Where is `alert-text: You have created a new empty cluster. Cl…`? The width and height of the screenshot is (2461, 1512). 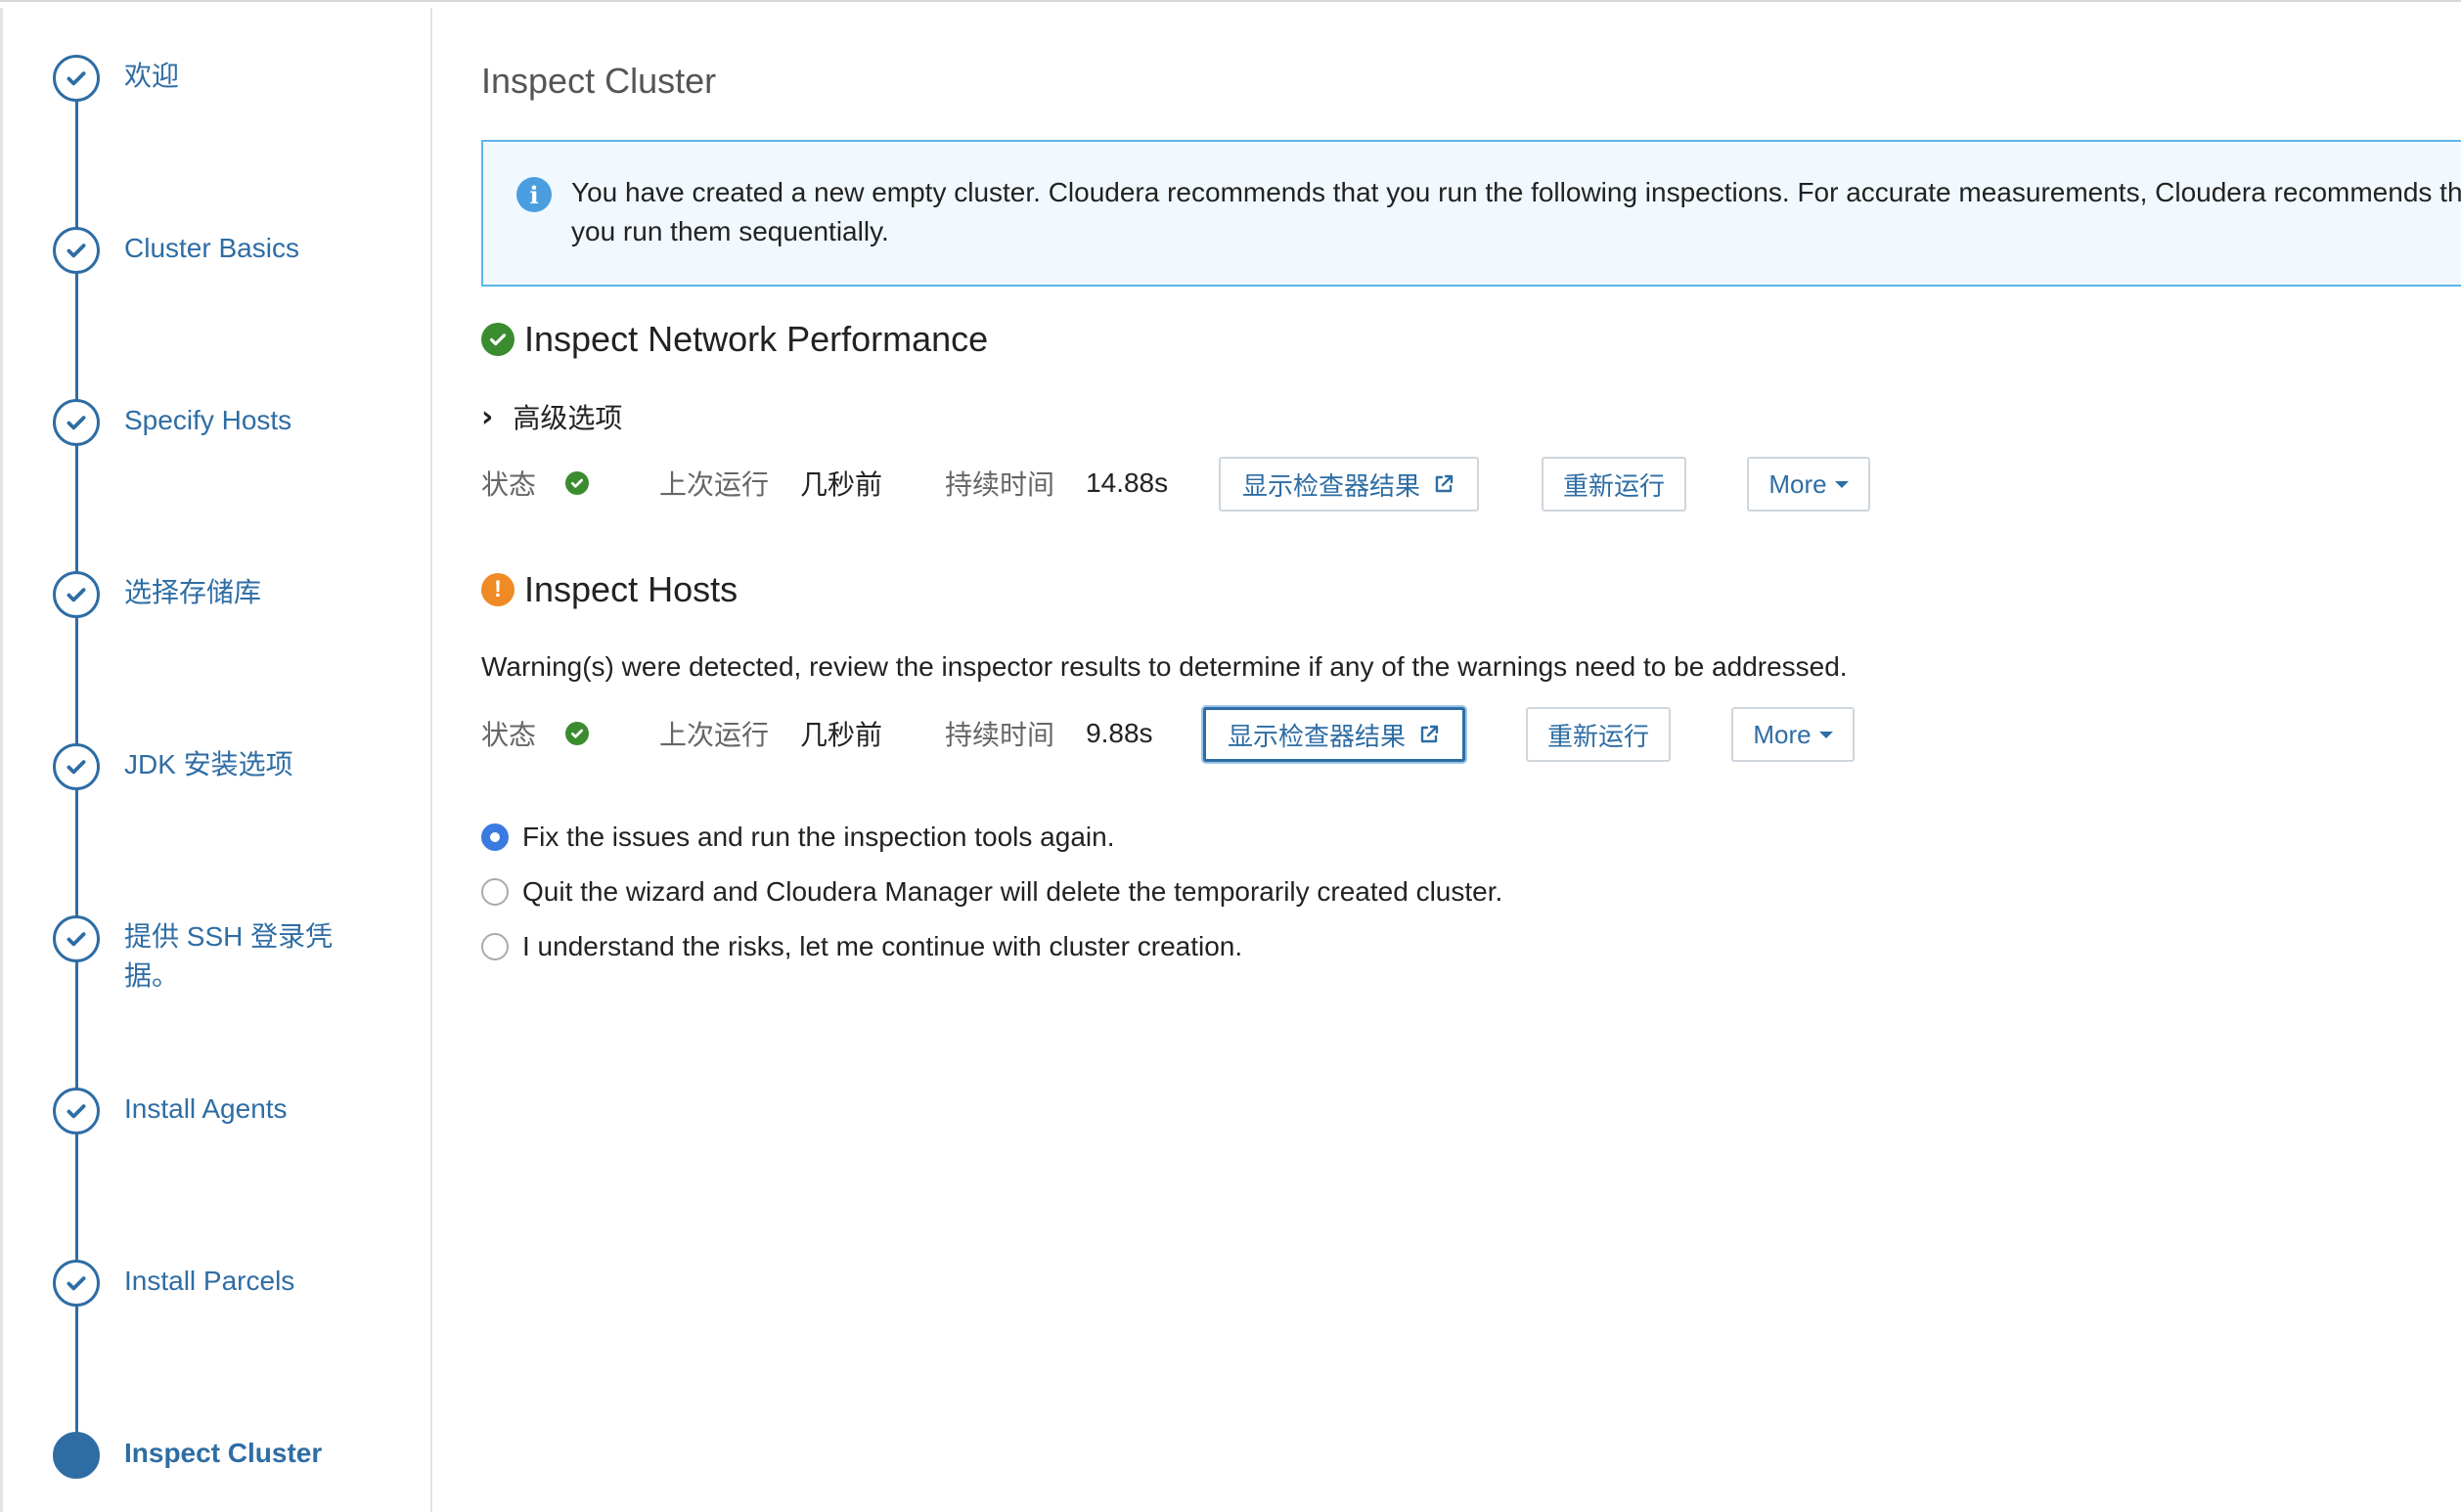 alert-text: You have created a new empty cluster. Cl… is located at coordinates (1516, 212).